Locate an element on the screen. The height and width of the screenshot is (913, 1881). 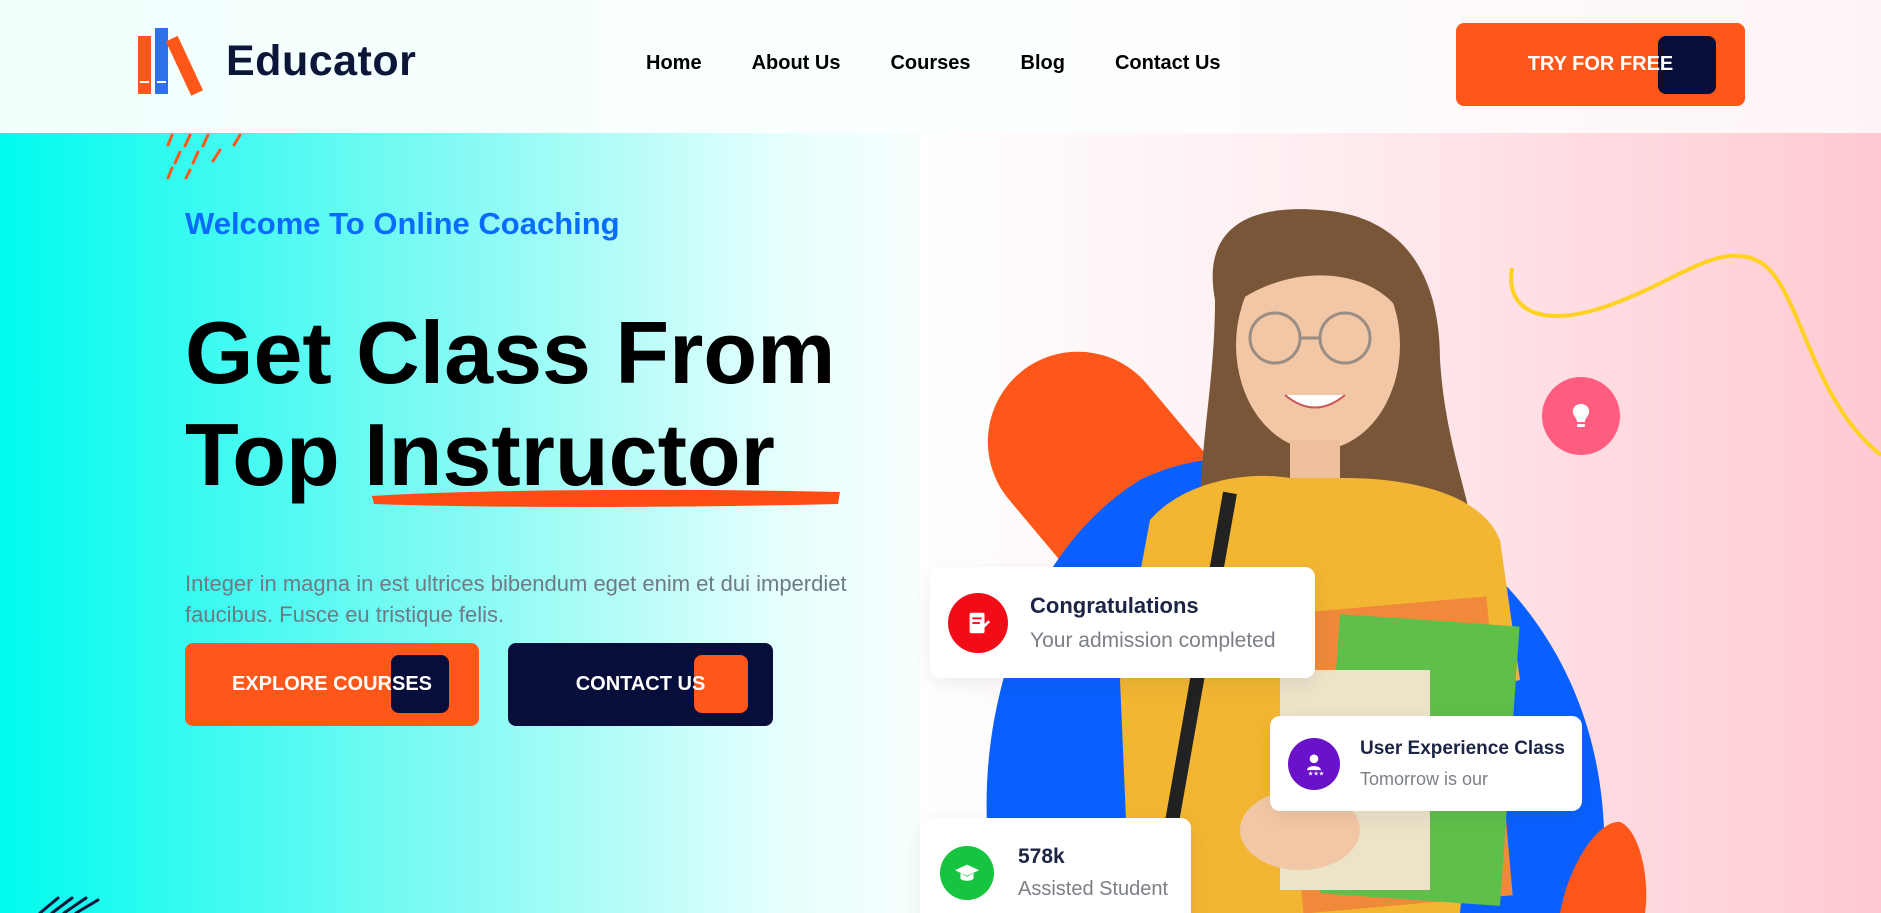
nav-home: Home is located at coordinates (674, 63).